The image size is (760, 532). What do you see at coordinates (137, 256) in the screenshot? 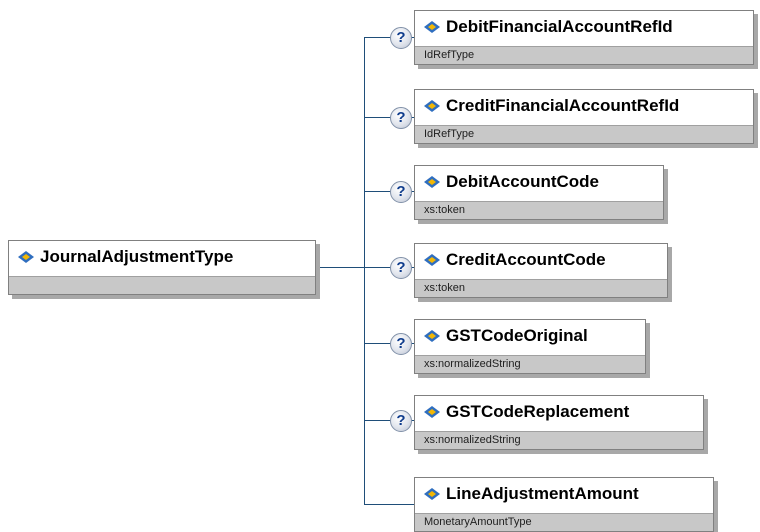
I see `root-element-name: JournalAdjustmentType` at bounding box center [137, 256].